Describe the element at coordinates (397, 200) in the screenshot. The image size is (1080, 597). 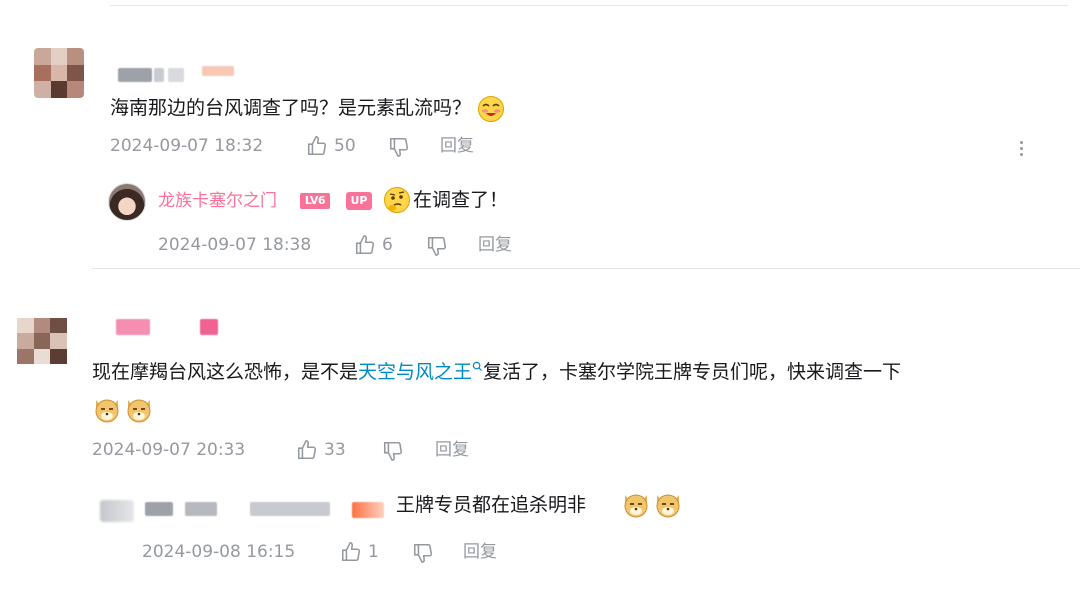
I see `thinking-emoji-icon` at that location.